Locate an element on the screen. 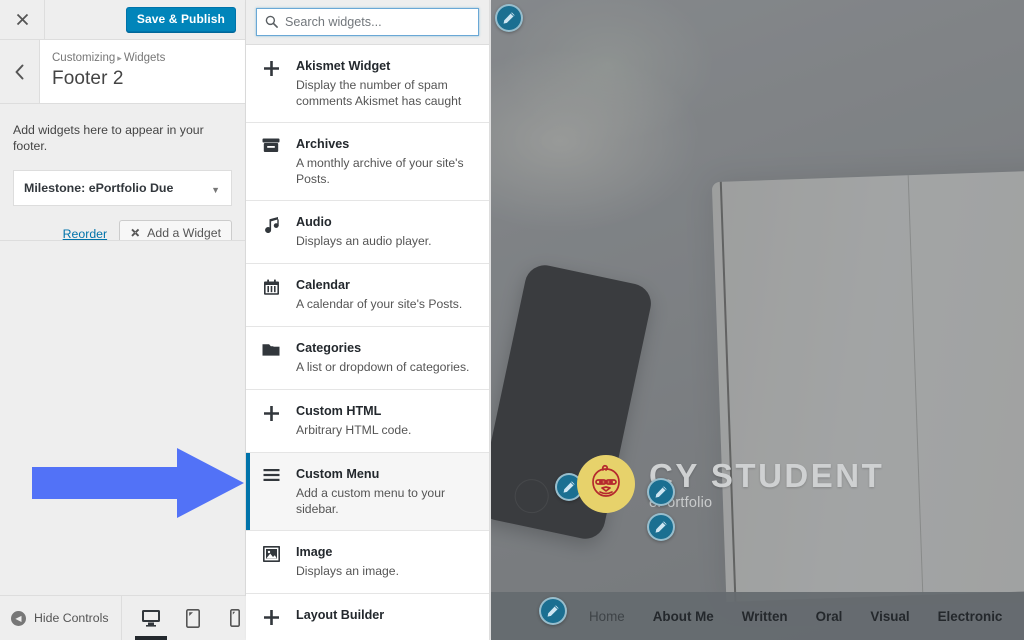  hide-controls-label: Hide Controls is located at coordinates (71, 618).